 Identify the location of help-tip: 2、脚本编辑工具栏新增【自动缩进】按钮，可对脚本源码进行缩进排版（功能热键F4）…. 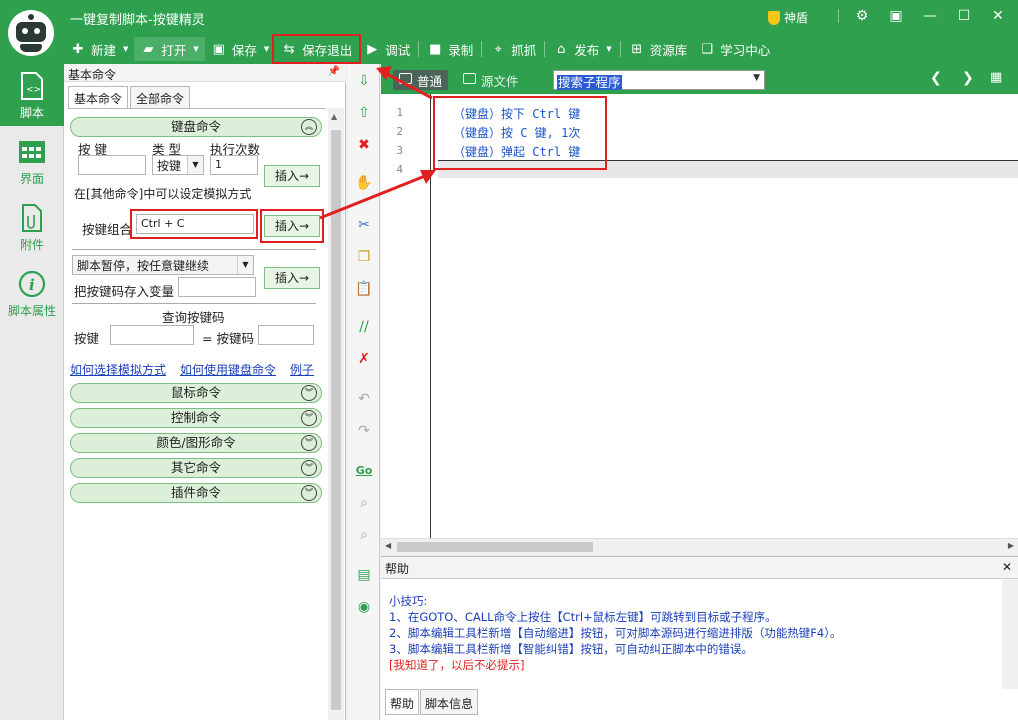
(615, 633).